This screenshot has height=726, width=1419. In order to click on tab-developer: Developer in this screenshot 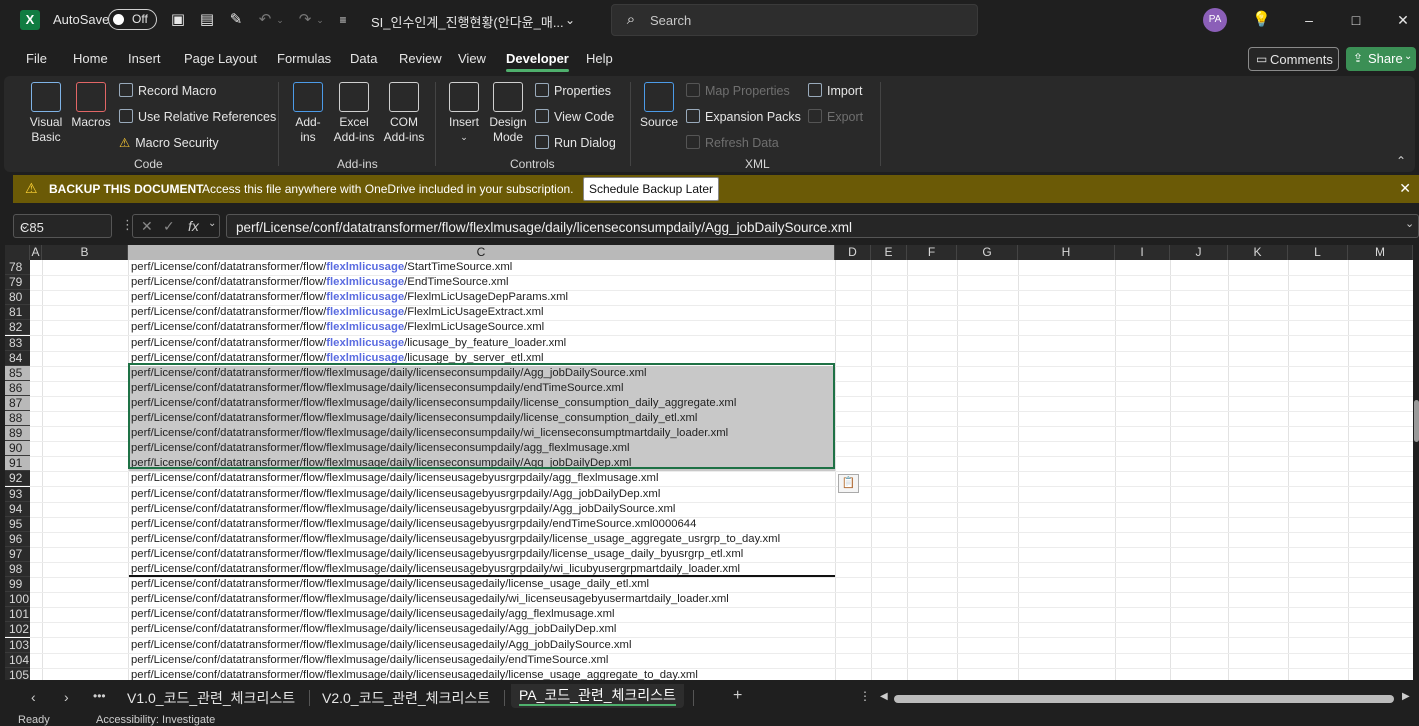, I will do `click(537, 61)`.